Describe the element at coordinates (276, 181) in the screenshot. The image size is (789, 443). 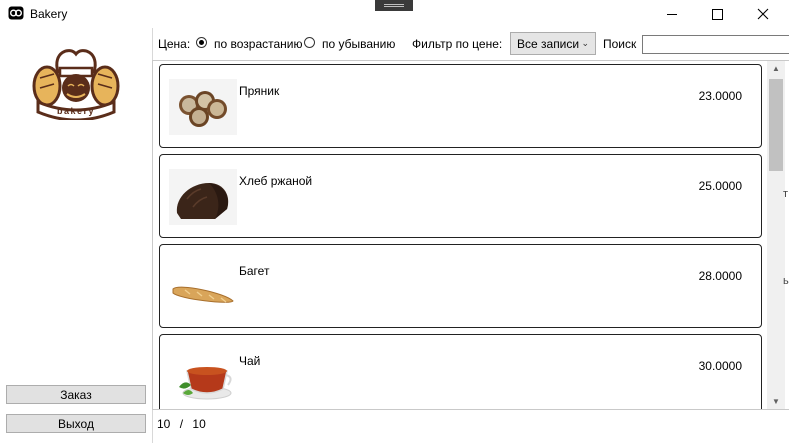
I see `product-name: Хлеб ржаной` at that location.